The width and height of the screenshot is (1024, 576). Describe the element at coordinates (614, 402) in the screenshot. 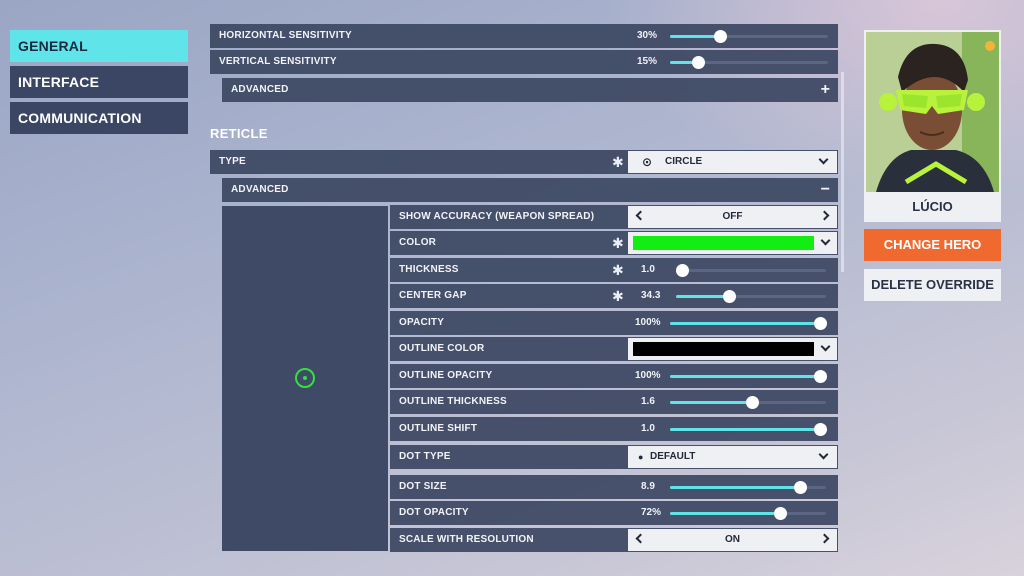

I see `row-outline-thickness: OUTLINE THICKNESS 1.6` at that location.